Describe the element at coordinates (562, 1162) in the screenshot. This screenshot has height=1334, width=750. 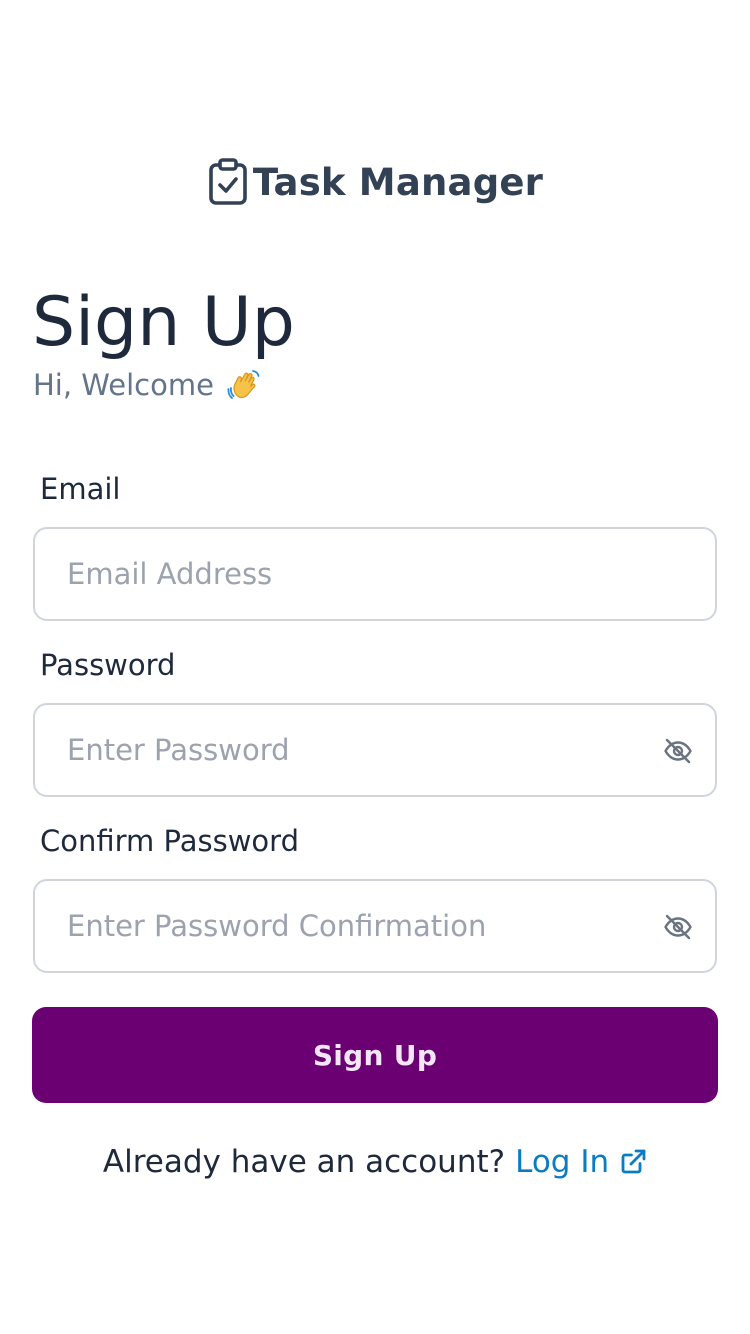
I see `log-in-link-label: Log In` at that location.